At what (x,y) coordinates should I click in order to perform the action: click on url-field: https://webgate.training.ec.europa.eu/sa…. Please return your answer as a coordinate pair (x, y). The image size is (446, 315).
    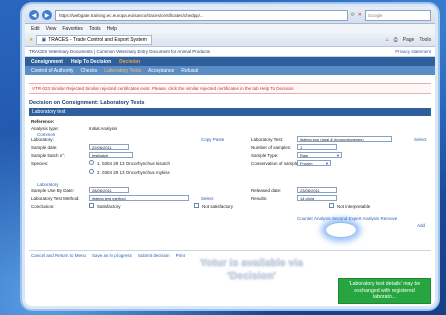
    Looking at the image, I should click on (201, 15).